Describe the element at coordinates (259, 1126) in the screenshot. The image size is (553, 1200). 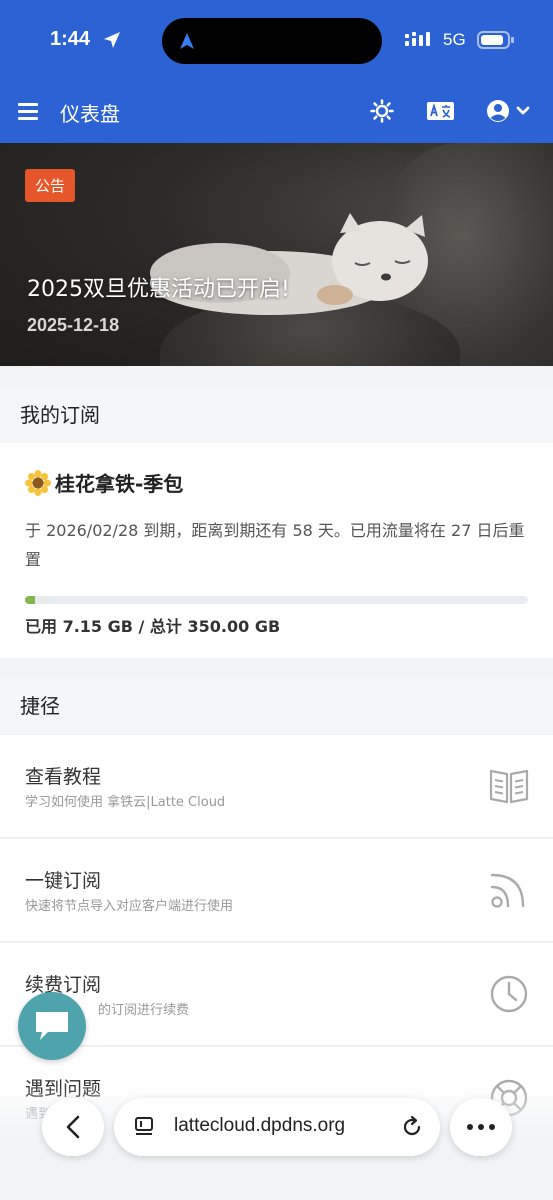
I see `browser-url-text: lattecloud.dpdns.org` at that location.